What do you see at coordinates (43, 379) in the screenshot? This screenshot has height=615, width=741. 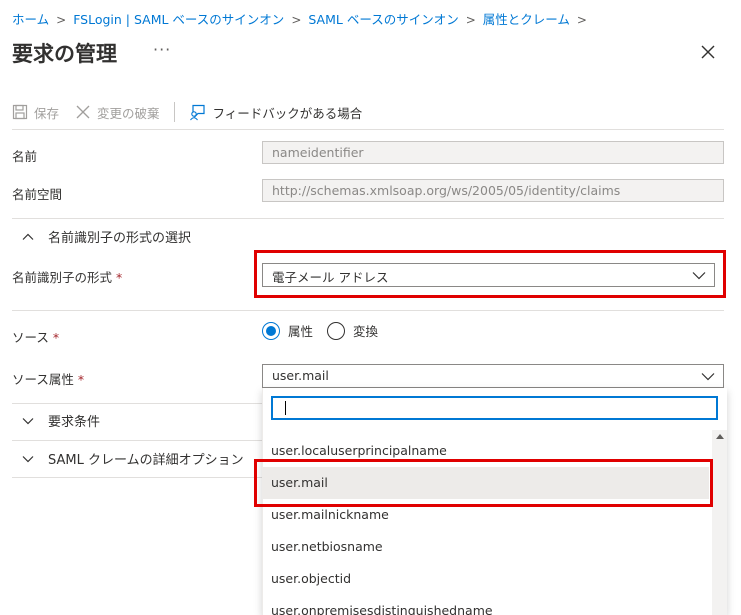 I see `source-attribute-text: ソース属性` at bounding box center [43, 379].